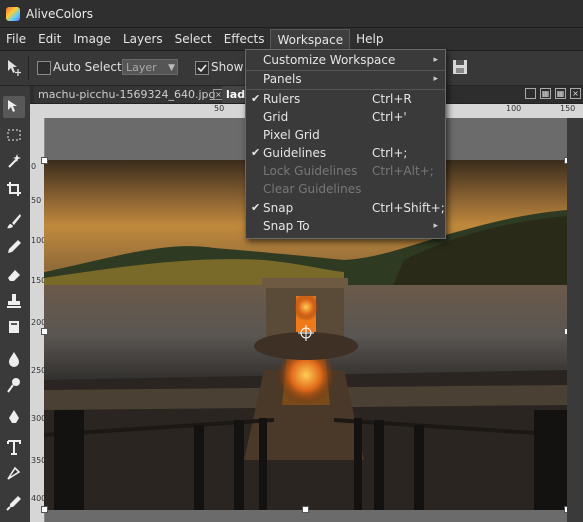  I want to click on tool-pen, so click(14, 417).